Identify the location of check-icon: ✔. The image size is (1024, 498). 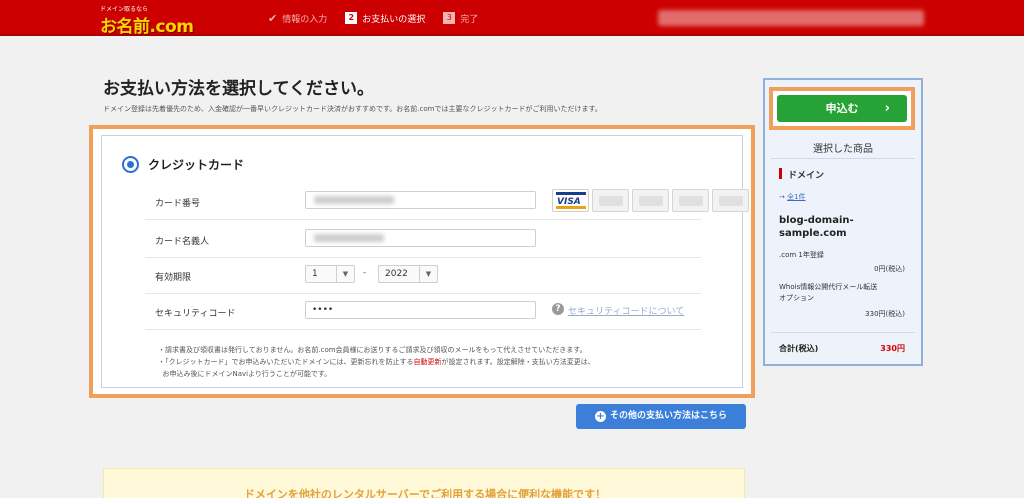
(273, 18).